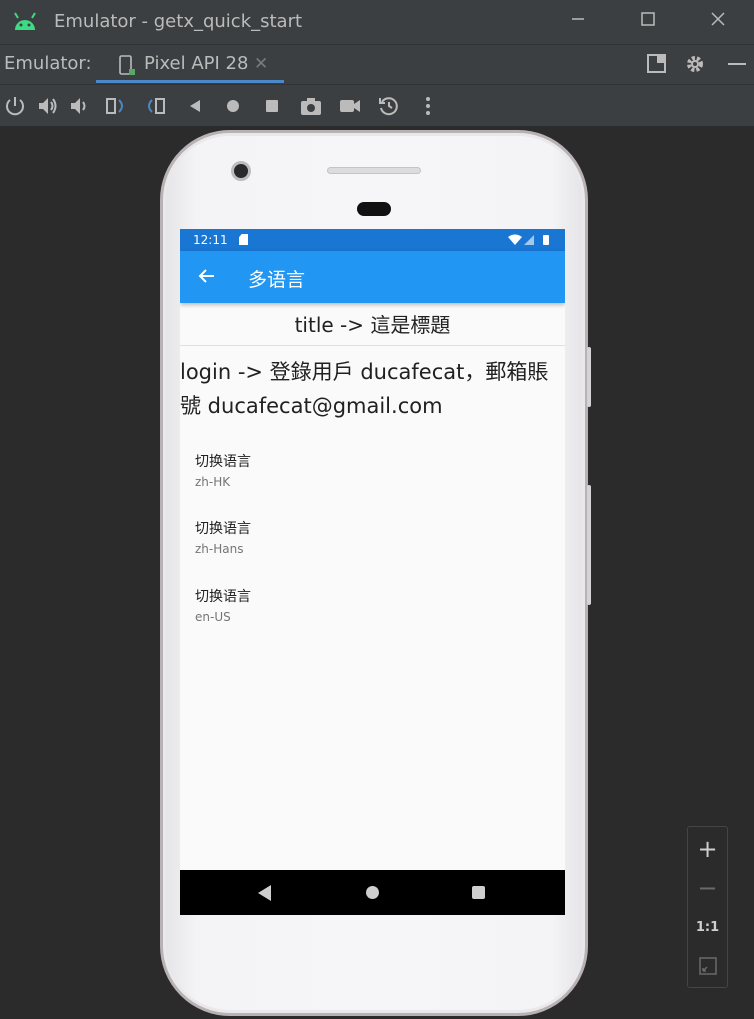  I want to click on language-item-locale: en-US, so click(213, 617).